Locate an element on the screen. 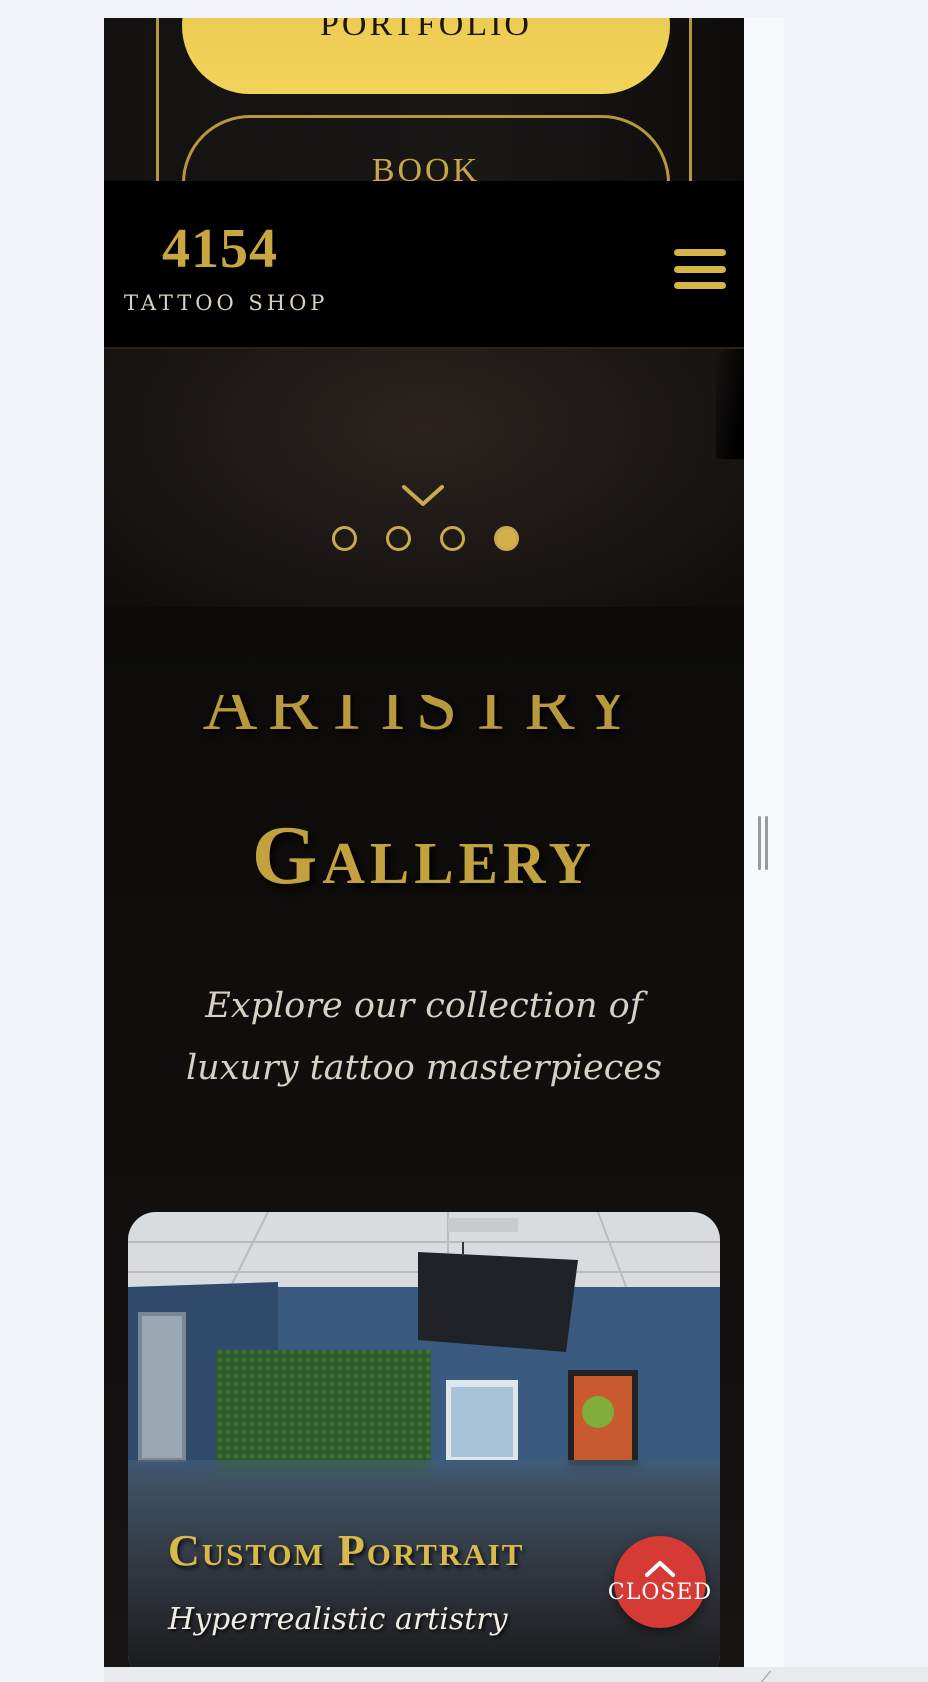 Image resolution: width=928 pixels, height=1682 pixels. hero-slider is located at coordinates (424, 478).